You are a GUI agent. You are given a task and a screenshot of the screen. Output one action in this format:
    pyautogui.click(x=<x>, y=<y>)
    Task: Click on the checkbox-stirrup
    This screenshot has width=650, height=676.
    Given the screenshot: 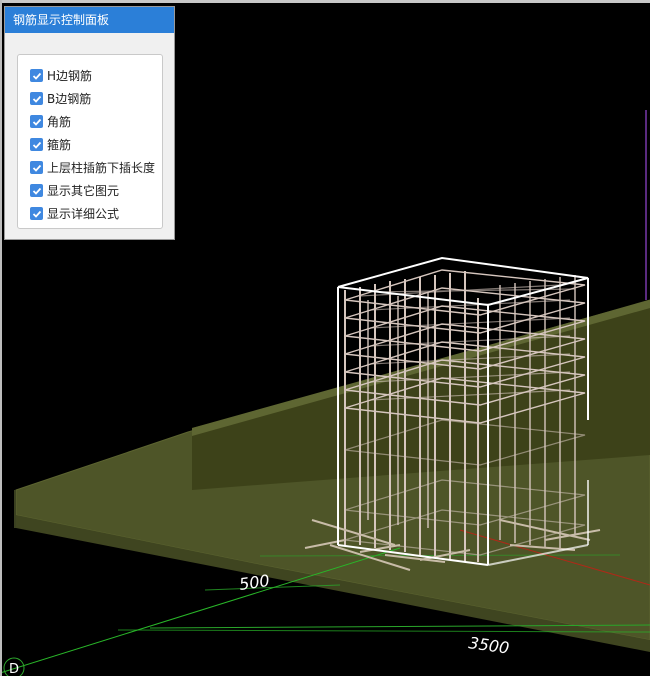 What is the action you would take?
    pyautogui.click(x=36, y=144)
    